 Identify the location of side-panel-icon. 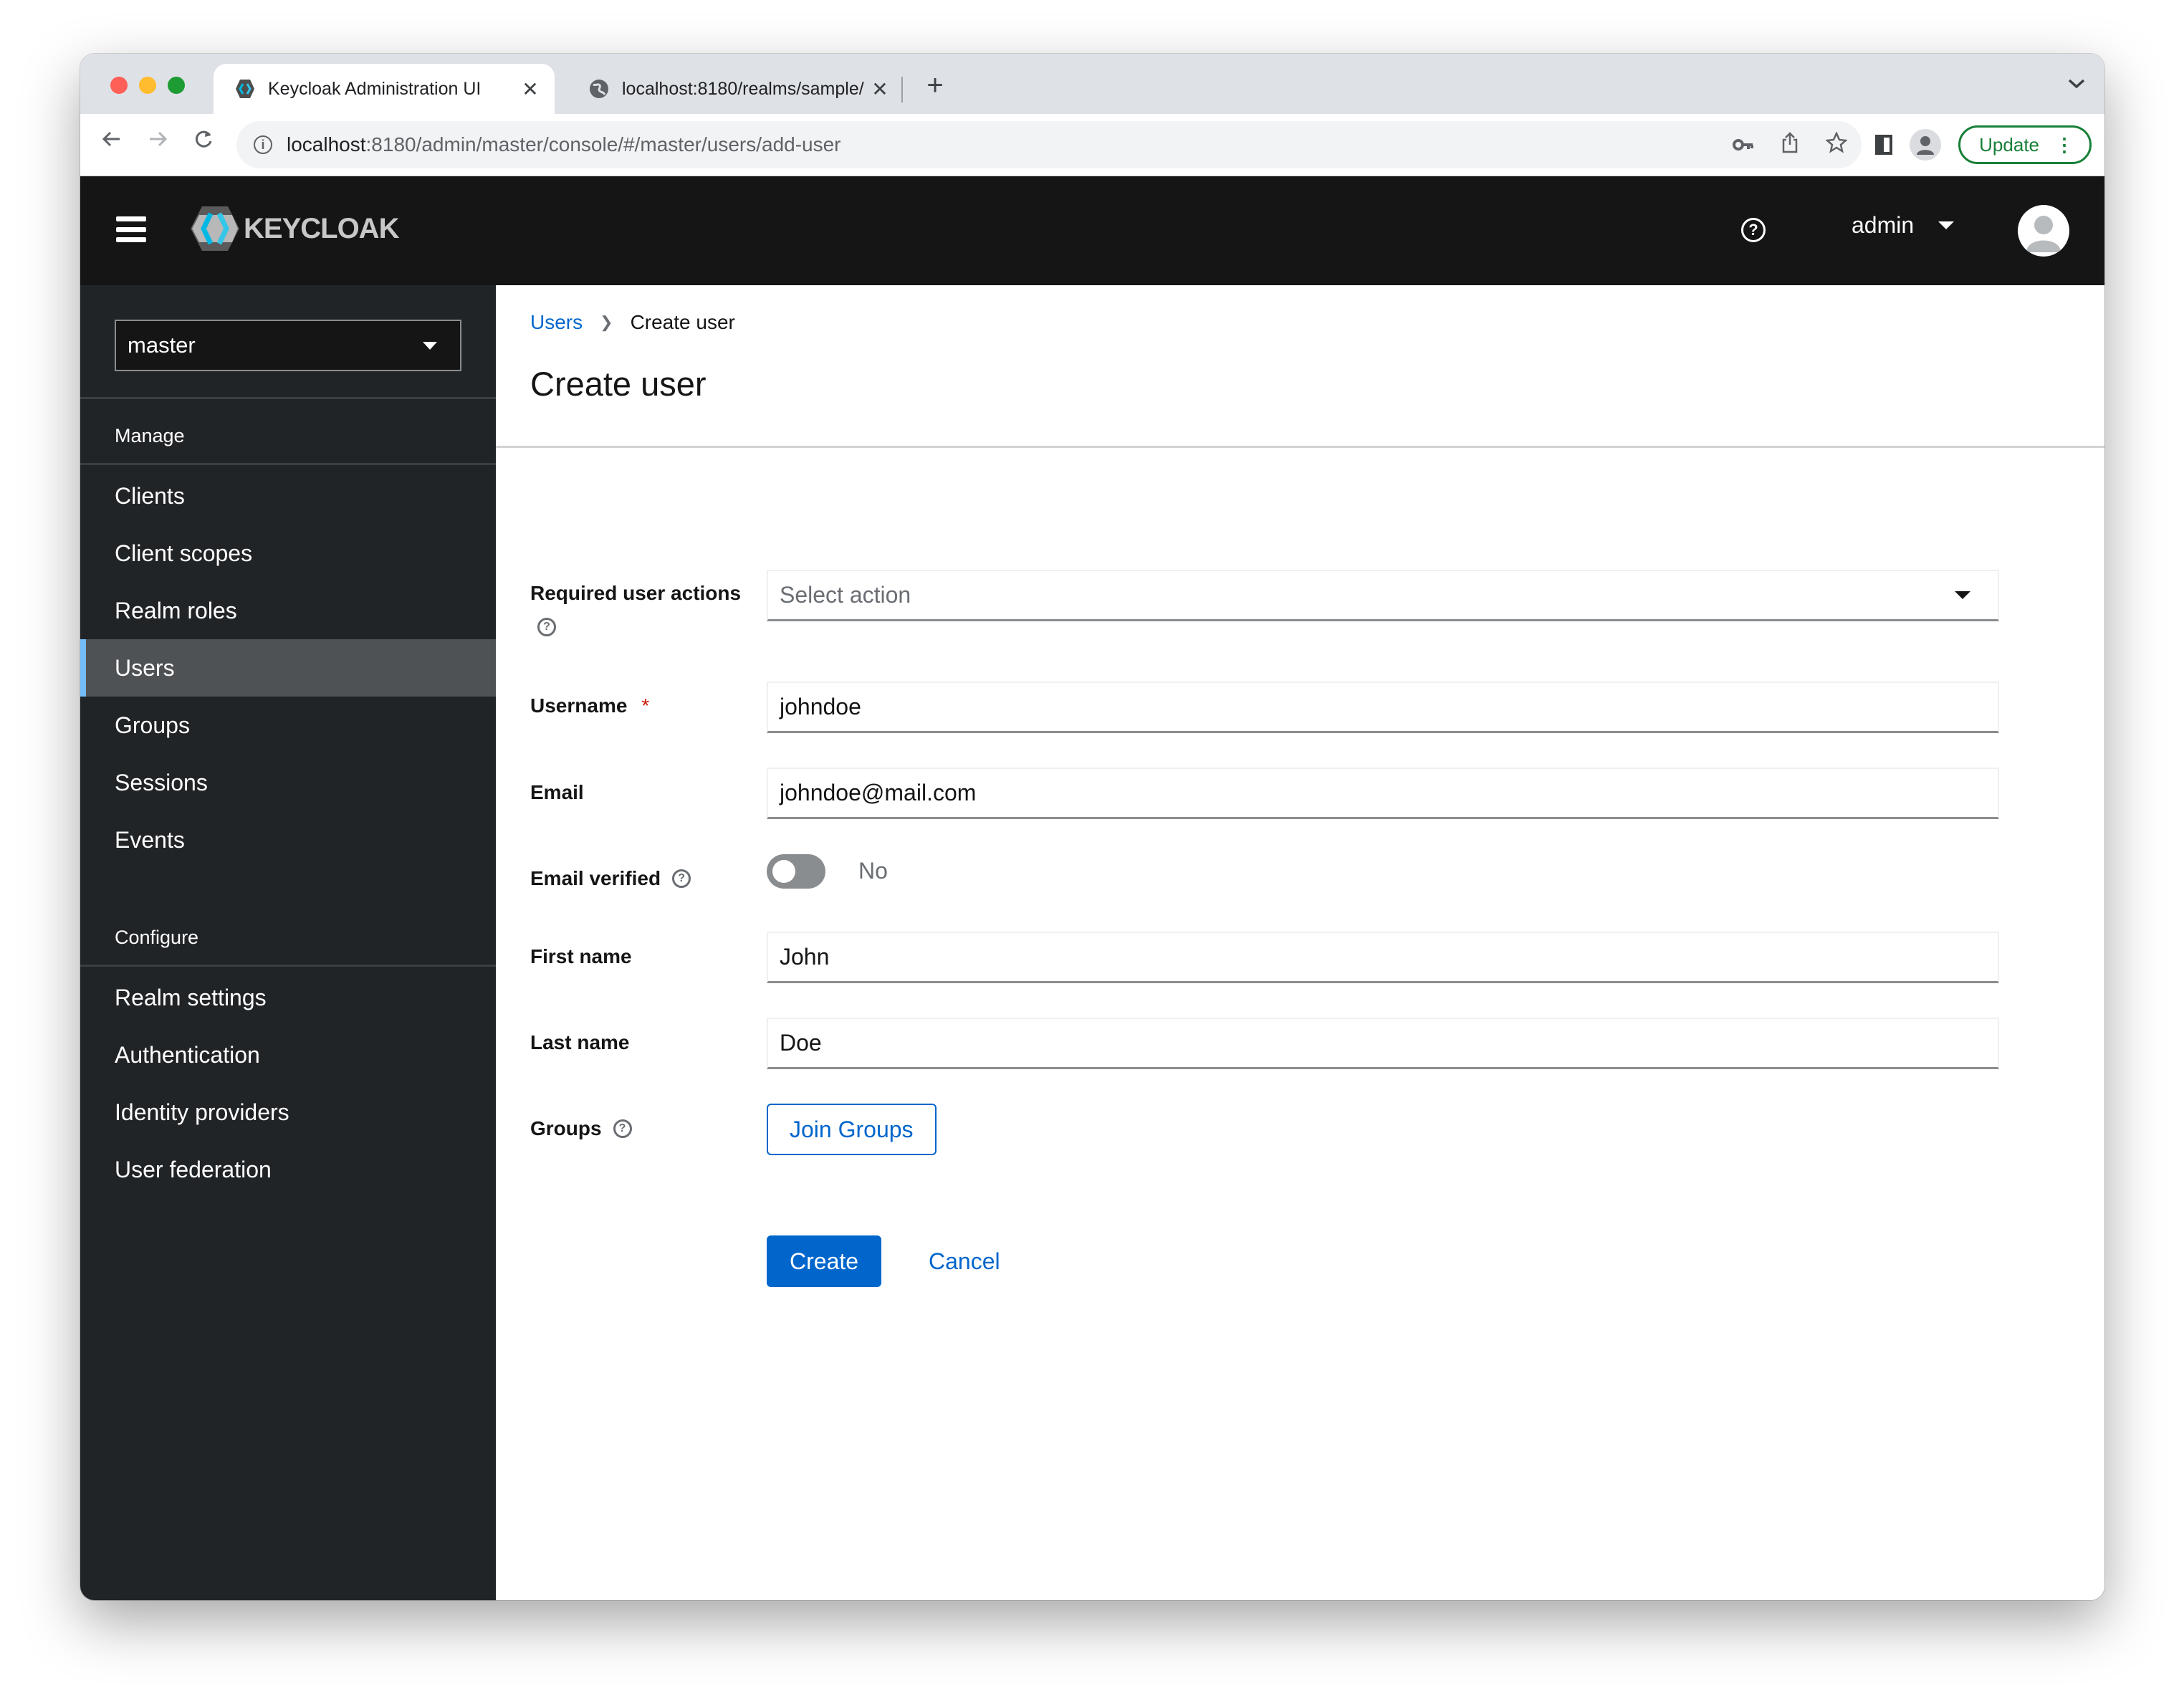
(1884, 145).